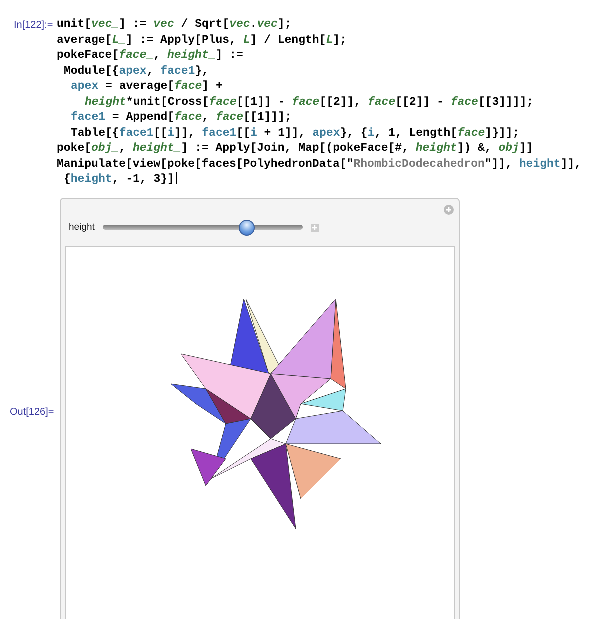 Image resolution: width=613 pixels, height=619 pixels. I want to click on code-line: poke[obj_, height_] := Apply[Join, Map[(pokeFace[#, height]) &, obj]], so click(295, 148).